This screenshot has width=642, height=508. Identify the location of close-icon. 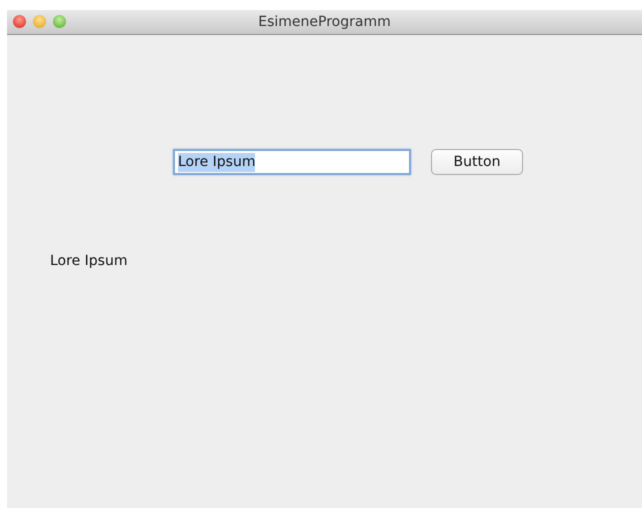
(19, 21).